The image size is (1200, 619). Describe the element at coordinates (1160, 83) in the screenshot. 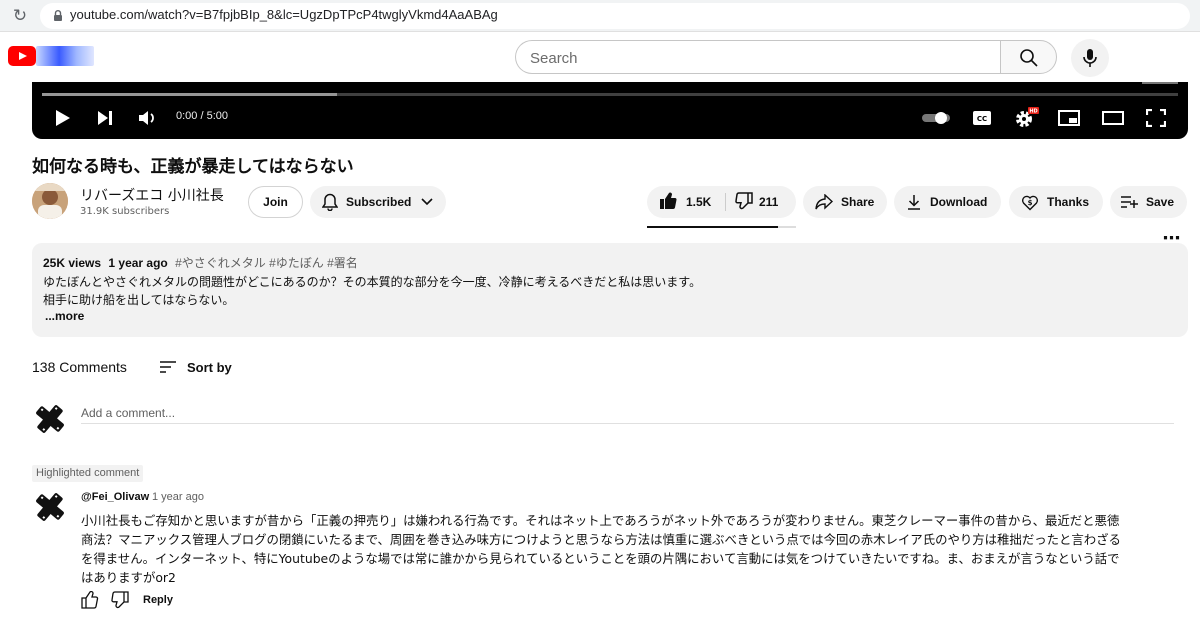

I see `player-edge` at that location.